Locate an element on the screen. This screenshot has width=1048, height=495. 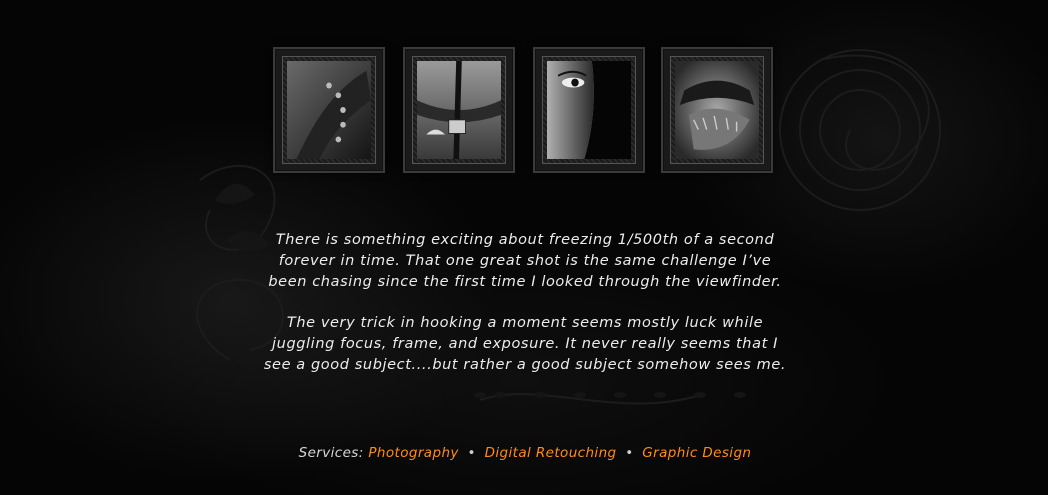
fur-boot-photo-icon is located at coordinates (717, 110).